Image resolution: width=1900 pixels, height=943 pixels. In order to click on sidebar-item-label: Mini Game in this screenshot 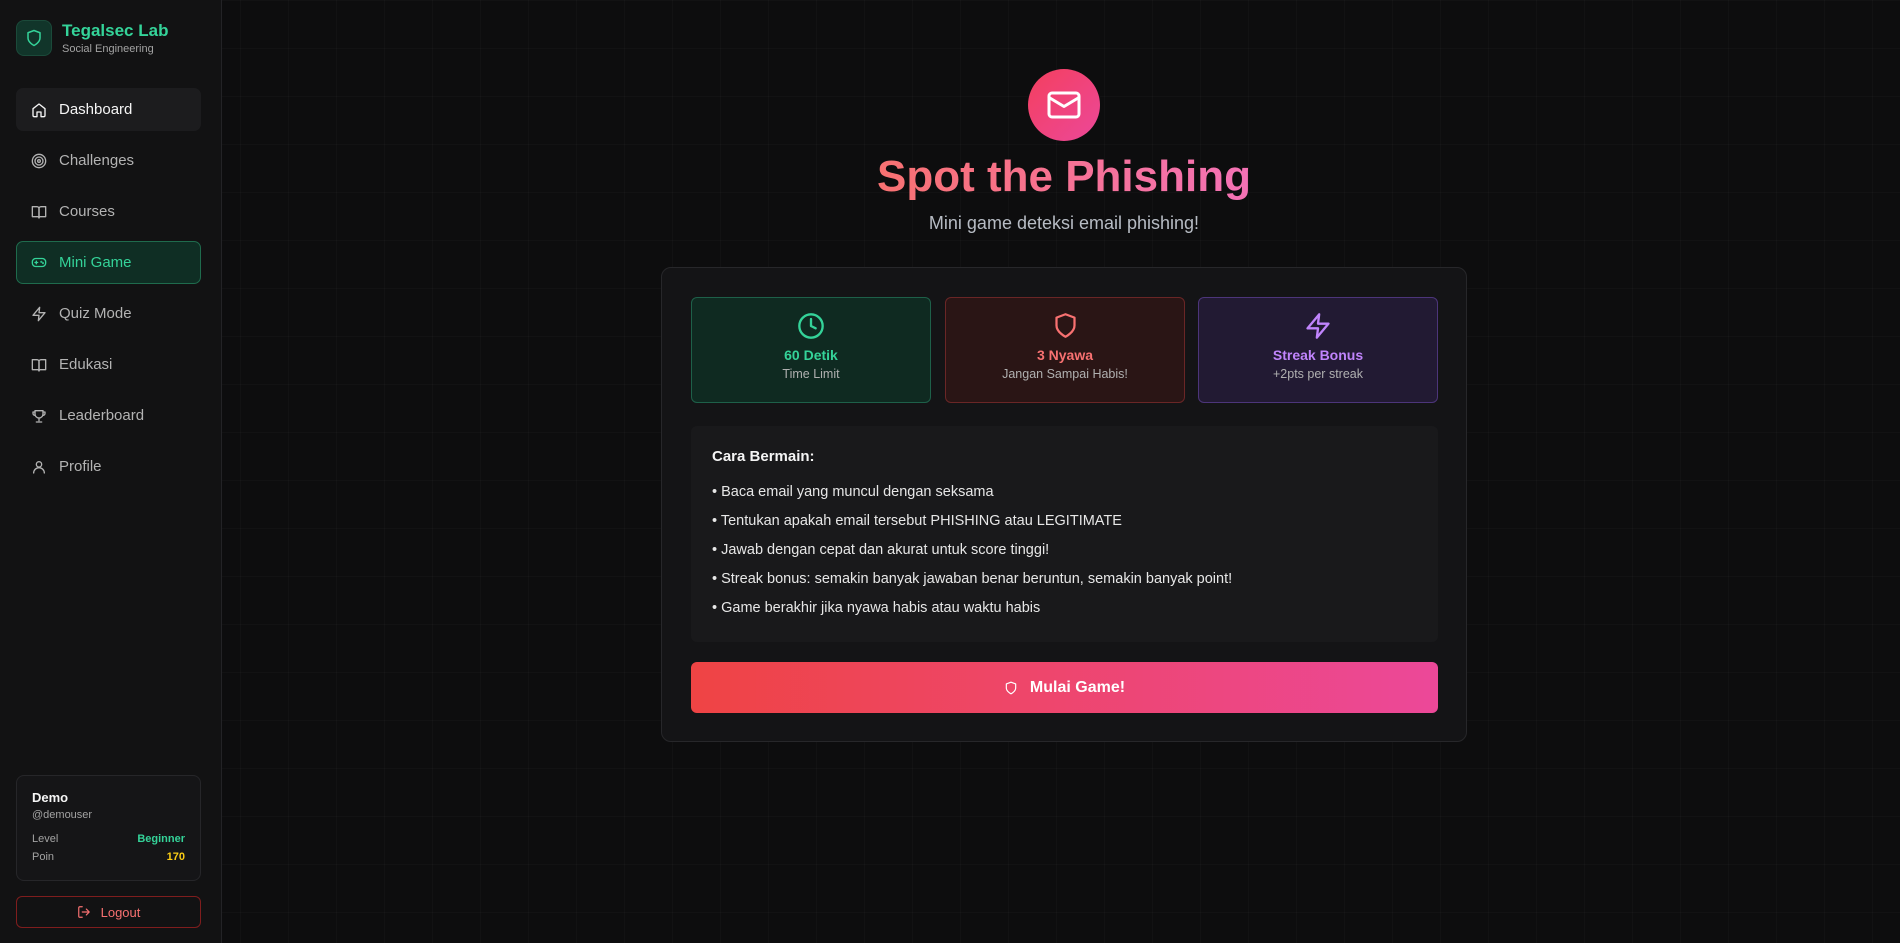, I will do `click(95, 262)`.